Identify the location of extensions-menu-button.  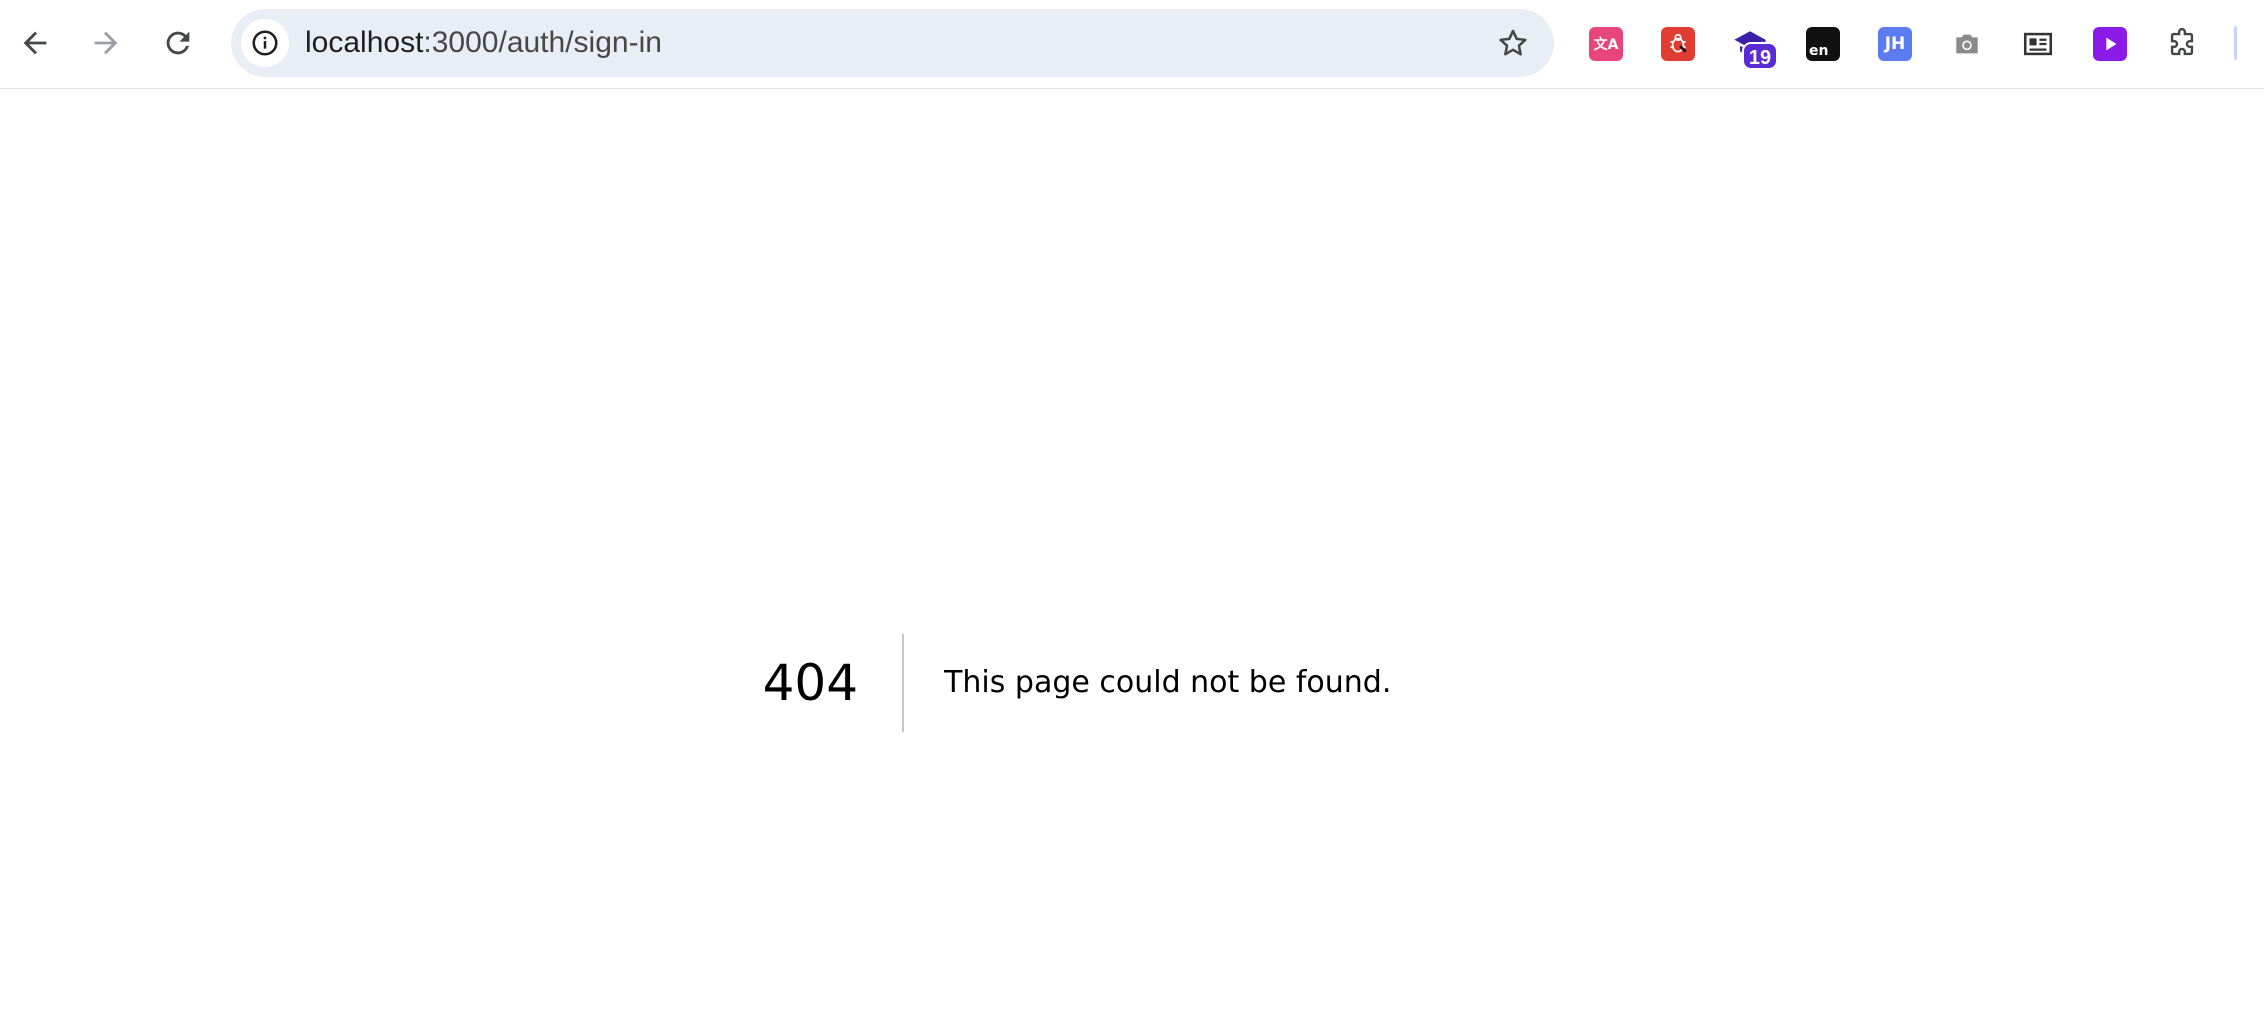
(2182, 44).